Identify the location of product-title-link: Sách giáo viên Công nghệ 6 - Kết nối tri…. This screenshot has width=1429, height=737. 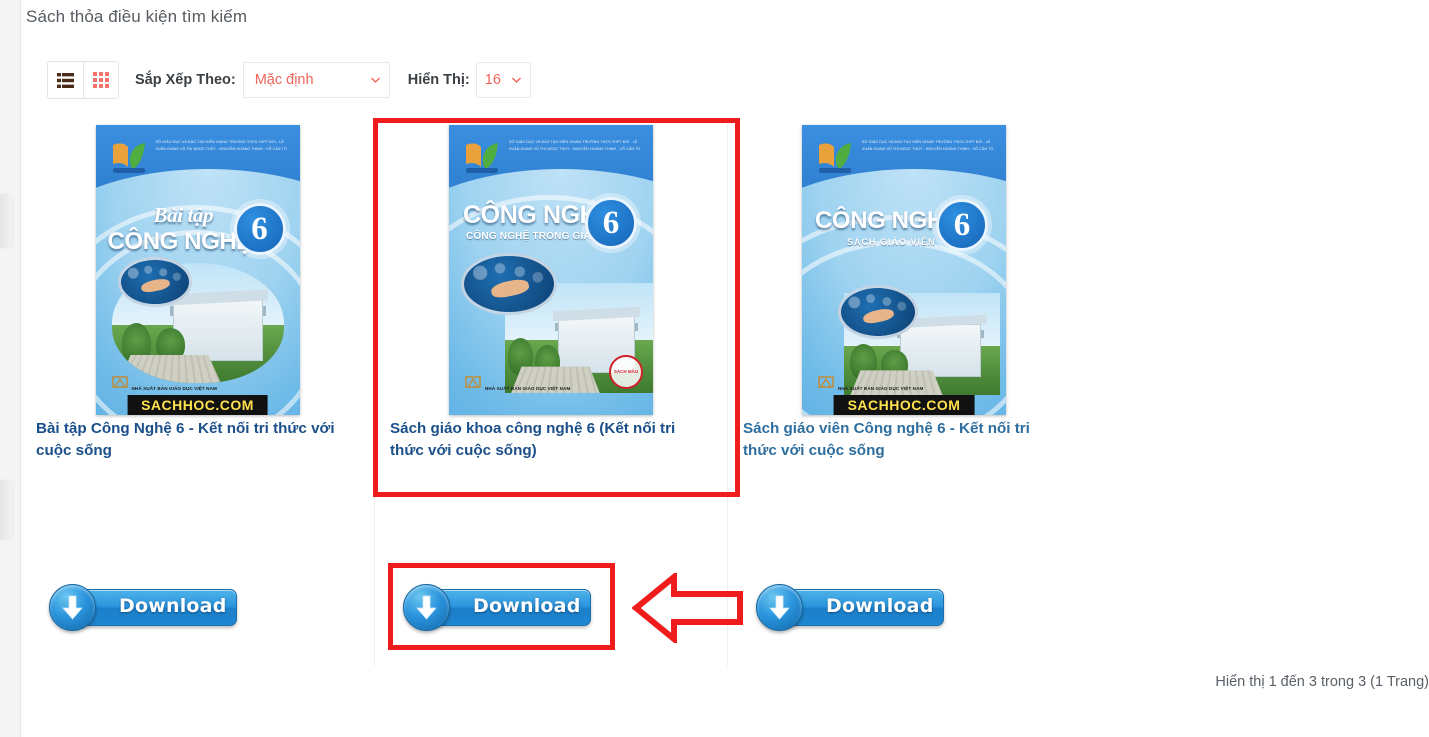
(904, 440).